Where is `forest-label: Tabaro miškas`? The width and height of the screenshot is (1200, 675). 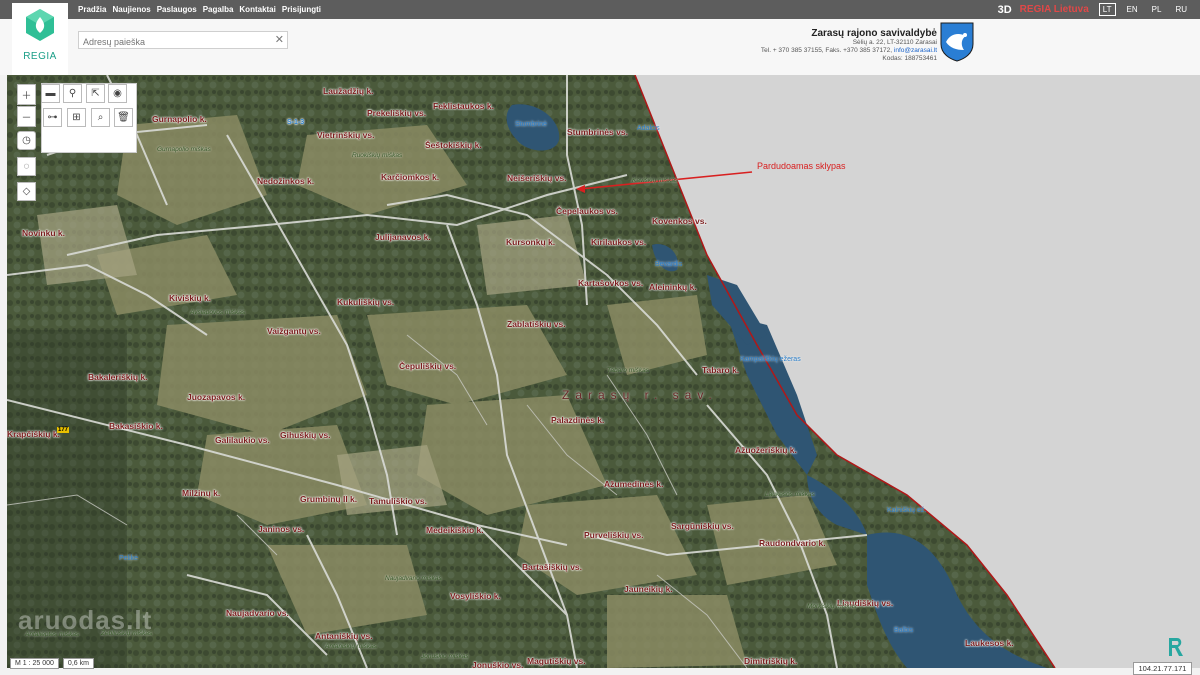
forest-label: Tabaro miškas is located at coordinates (628, 370).